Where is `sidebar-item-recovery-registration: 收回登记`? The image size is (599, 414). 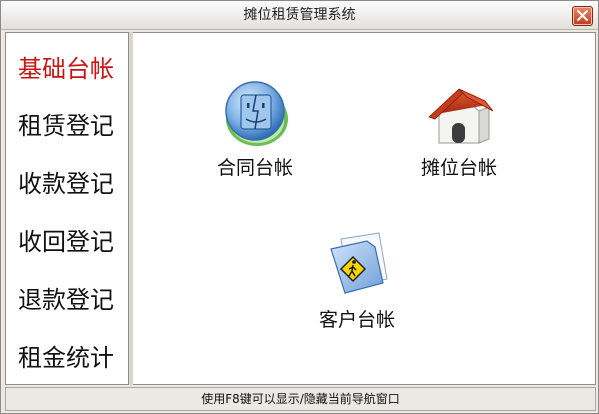 sidebar-item-recovery-registration: 收回登记 is located at coordinates (73, 242).